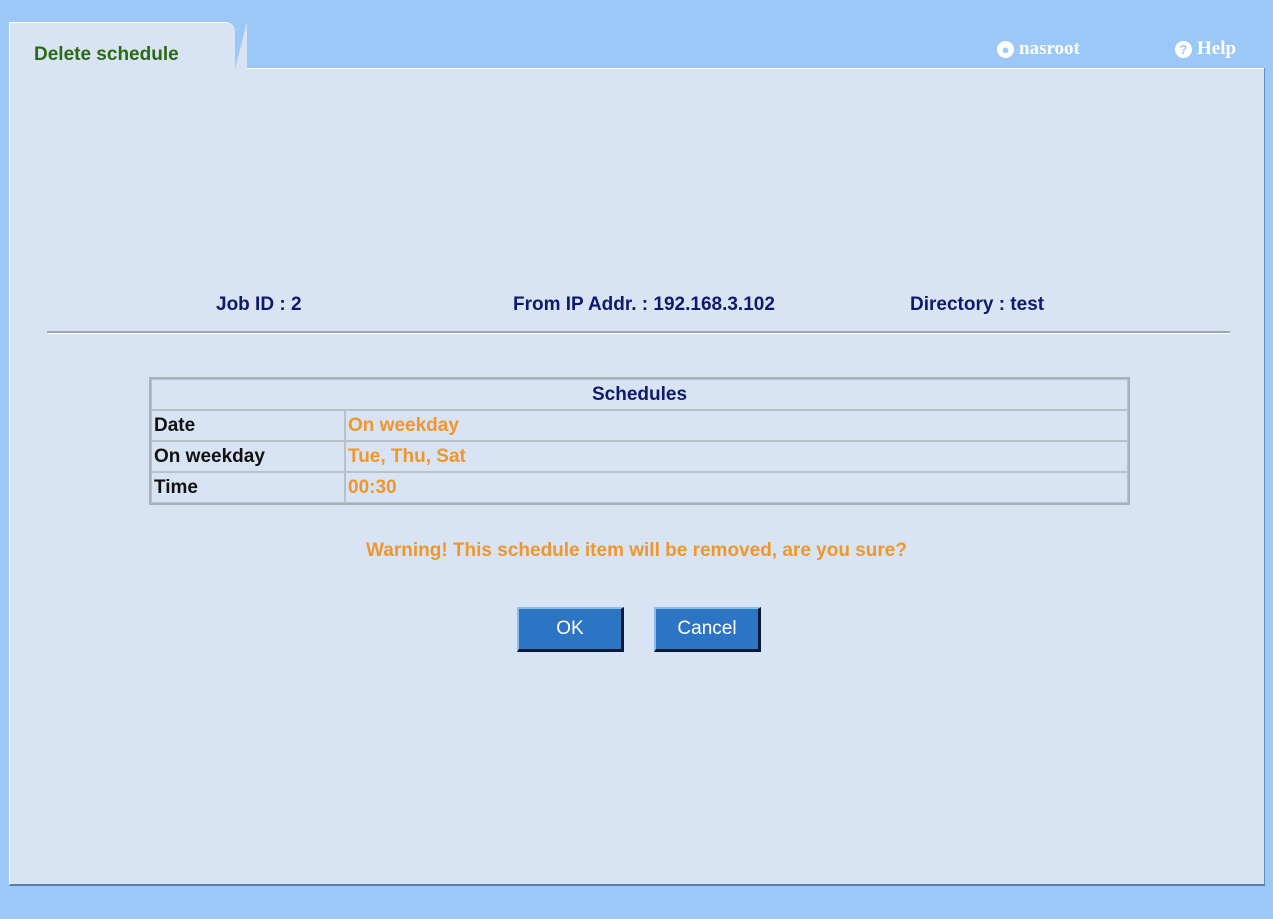 This screenshot has height=919, width=1273. Describe the element at coordinates (736, 456) in the screenshot. I see `row-value-weekday: Tue, Thu, Sat` at that location.